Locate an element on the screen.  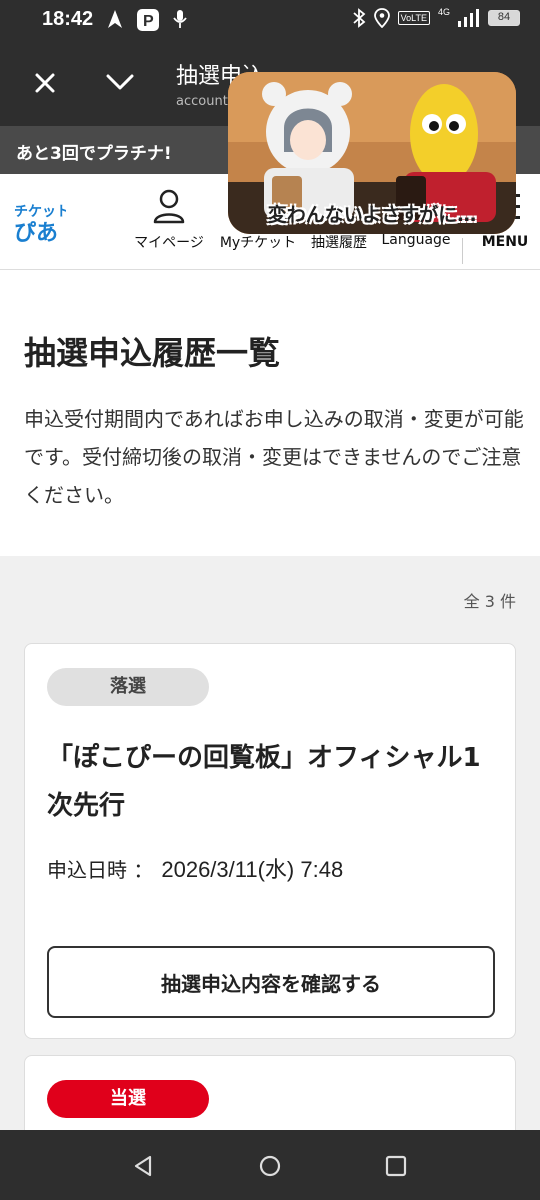
confirm-application-button: 抽選申込内容を確認する is located at coordinates (271, 982).